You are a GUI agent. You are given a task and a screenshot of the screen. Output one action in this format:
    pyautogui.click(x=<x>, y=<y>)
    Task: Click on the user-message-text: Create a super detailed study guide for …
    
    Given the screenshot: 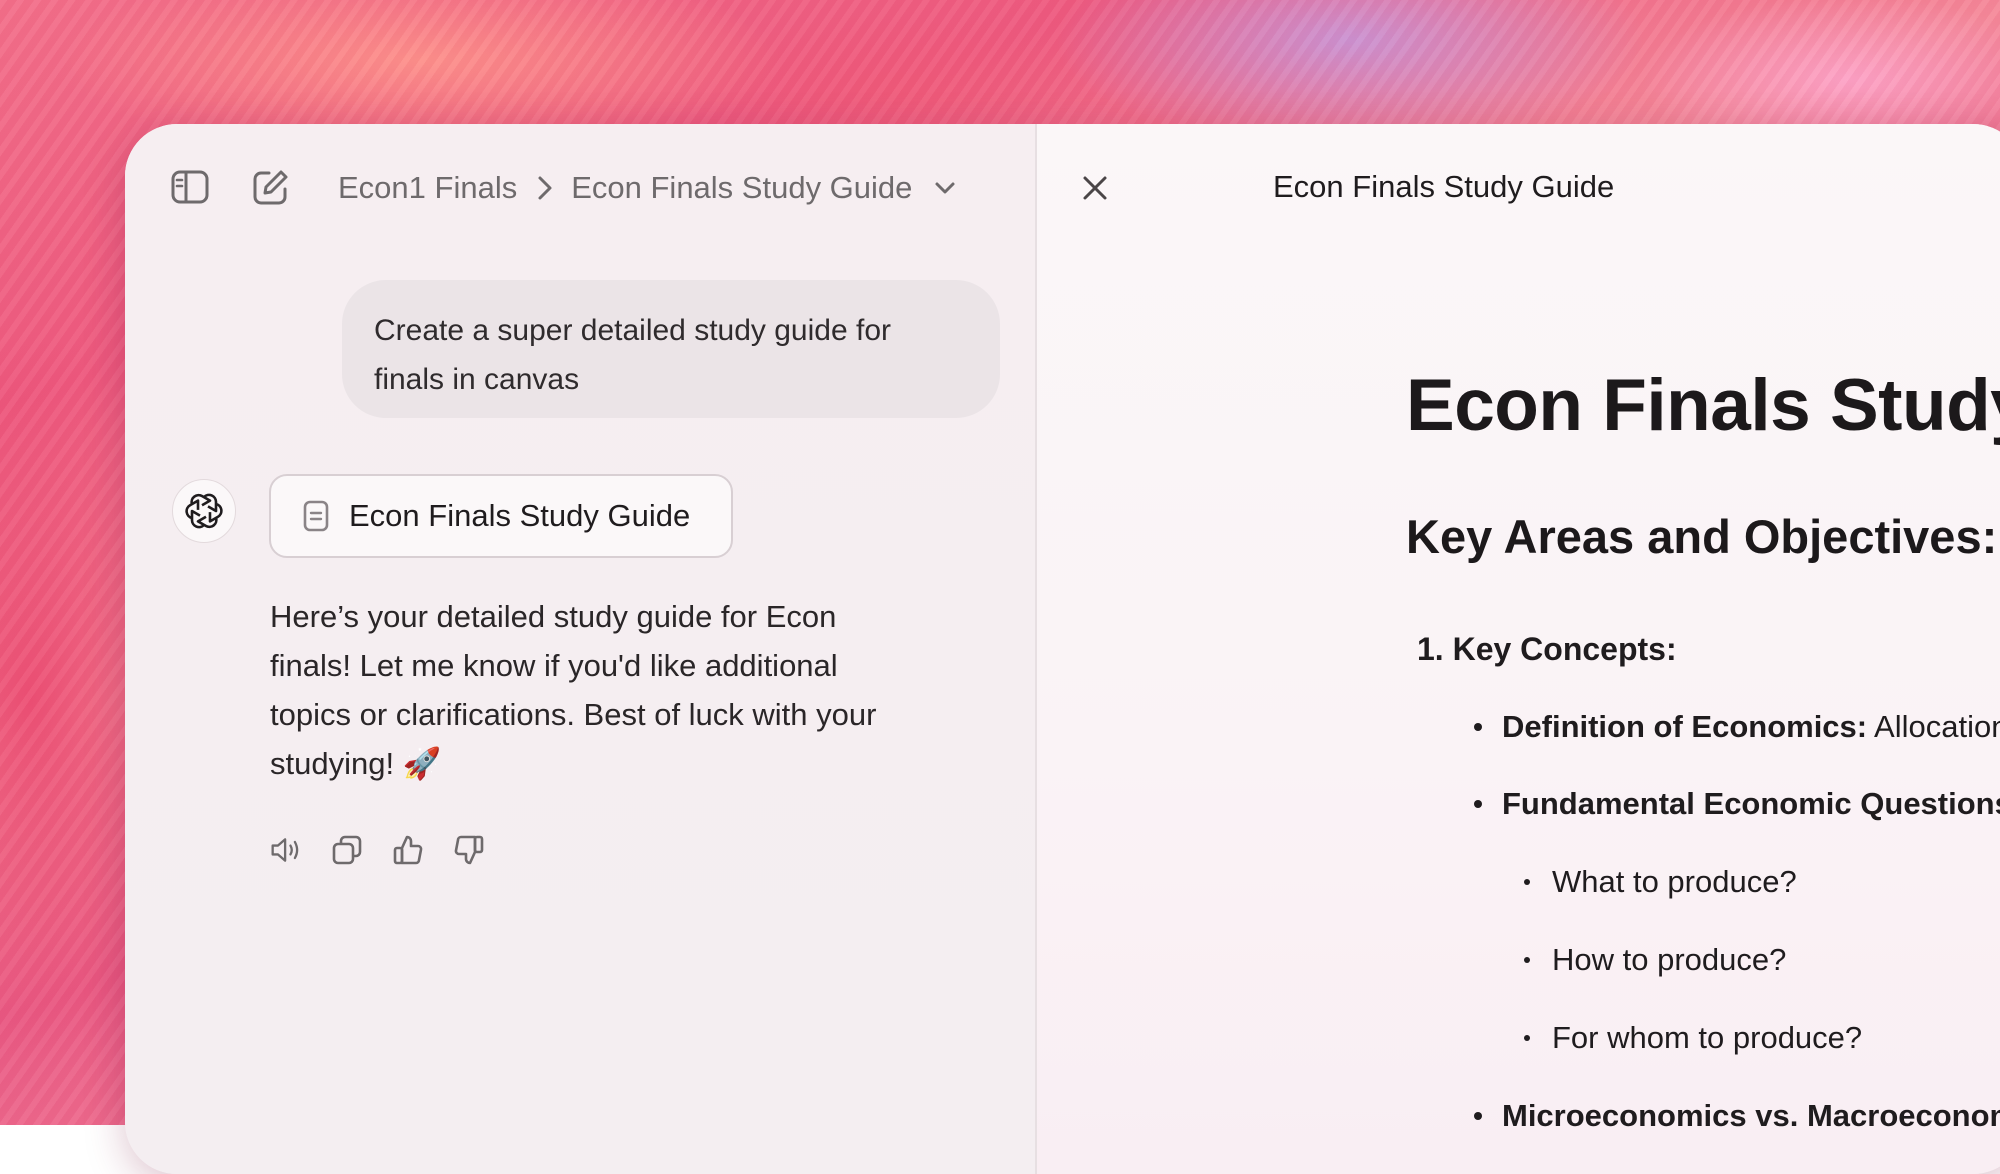 What is the action you would take?
    pyautogui.click(x=632, y=355)
    